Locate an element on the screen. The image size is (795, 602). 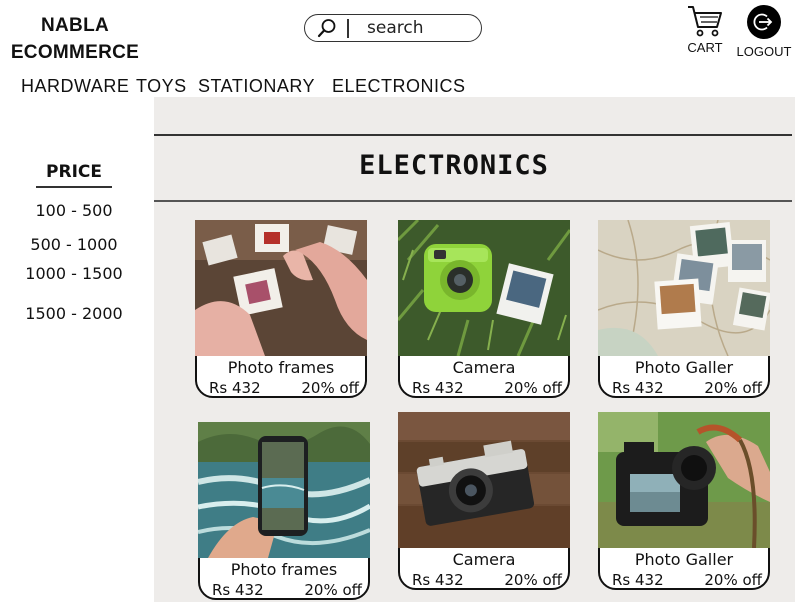
search-input: search is located at coordinates (395, 28).